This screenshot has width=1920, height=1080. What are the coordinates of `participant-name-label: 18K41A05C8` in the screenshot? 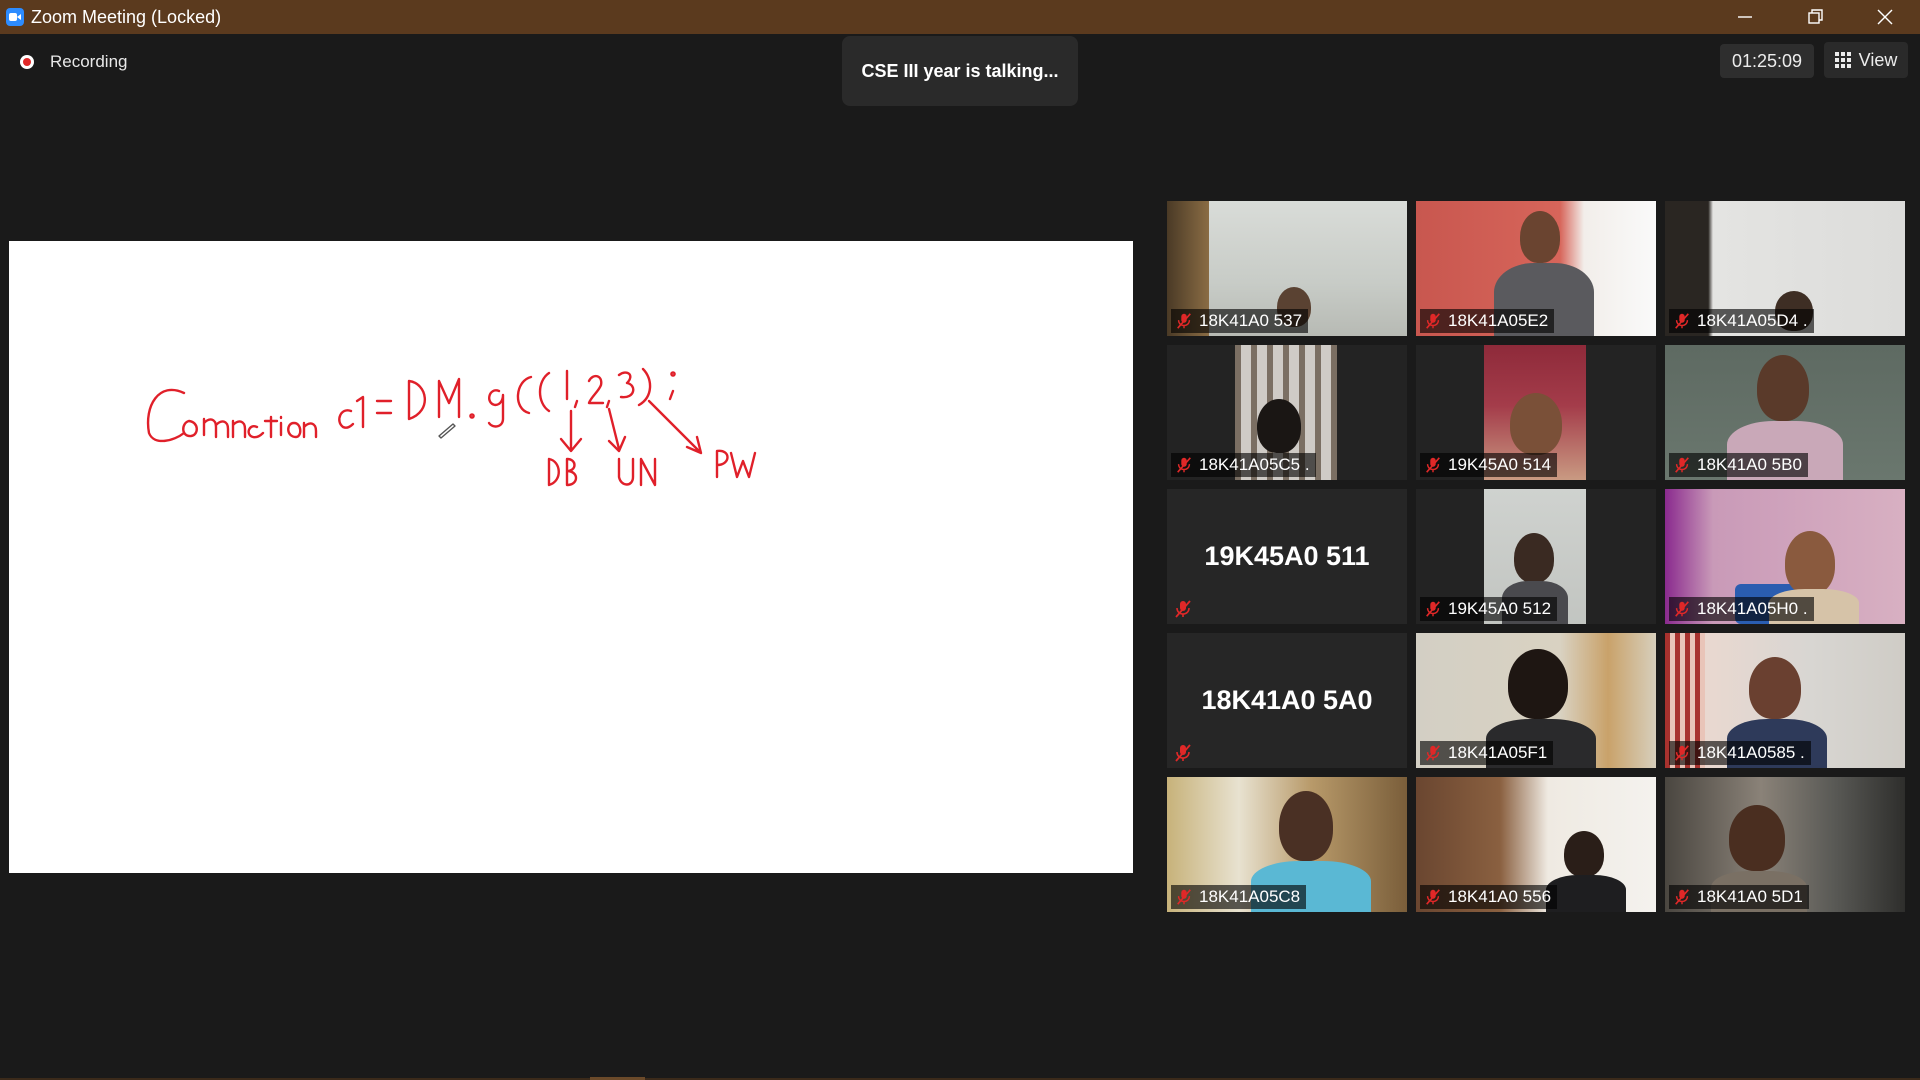 It's located at (1239, 897).